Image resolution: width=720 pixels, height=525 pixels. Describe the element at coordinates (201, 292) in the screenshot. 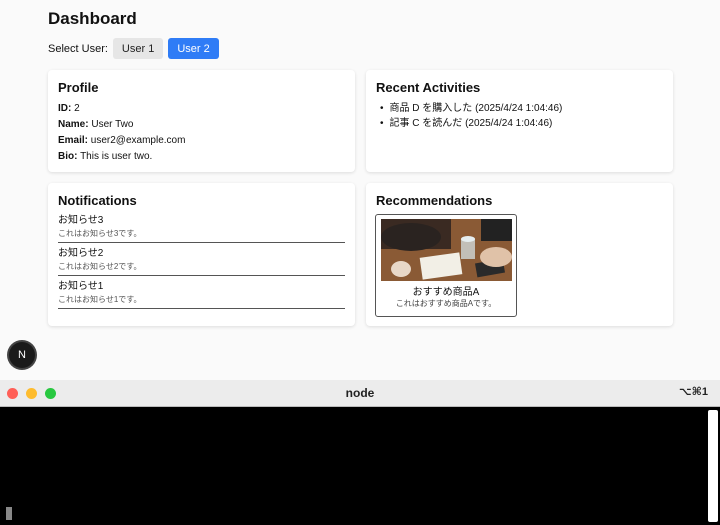

I see `notification-item: お知らせ1 これはお知らせ1です。` at that location.